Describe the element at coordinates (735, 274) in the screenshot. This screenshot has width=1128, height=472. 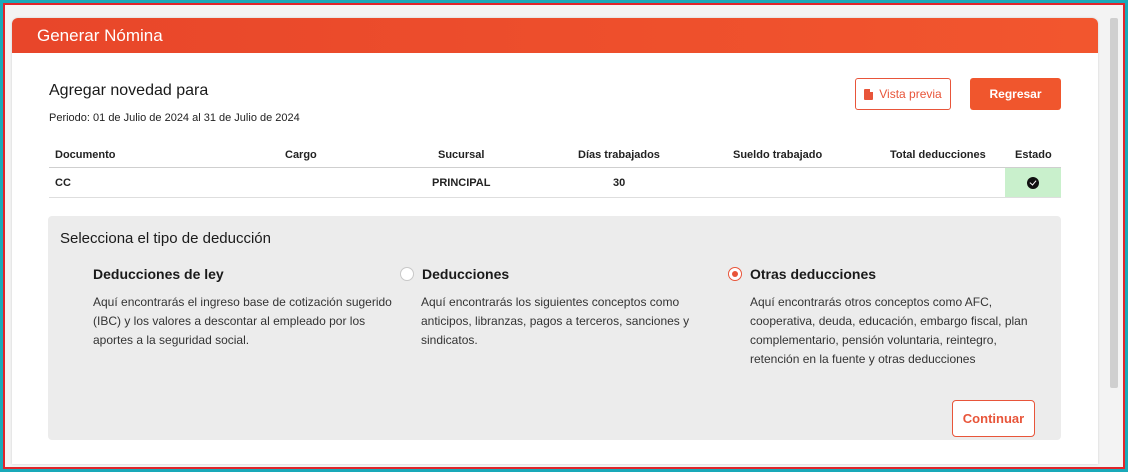
I see `radio-otras-deducciones` at that location.